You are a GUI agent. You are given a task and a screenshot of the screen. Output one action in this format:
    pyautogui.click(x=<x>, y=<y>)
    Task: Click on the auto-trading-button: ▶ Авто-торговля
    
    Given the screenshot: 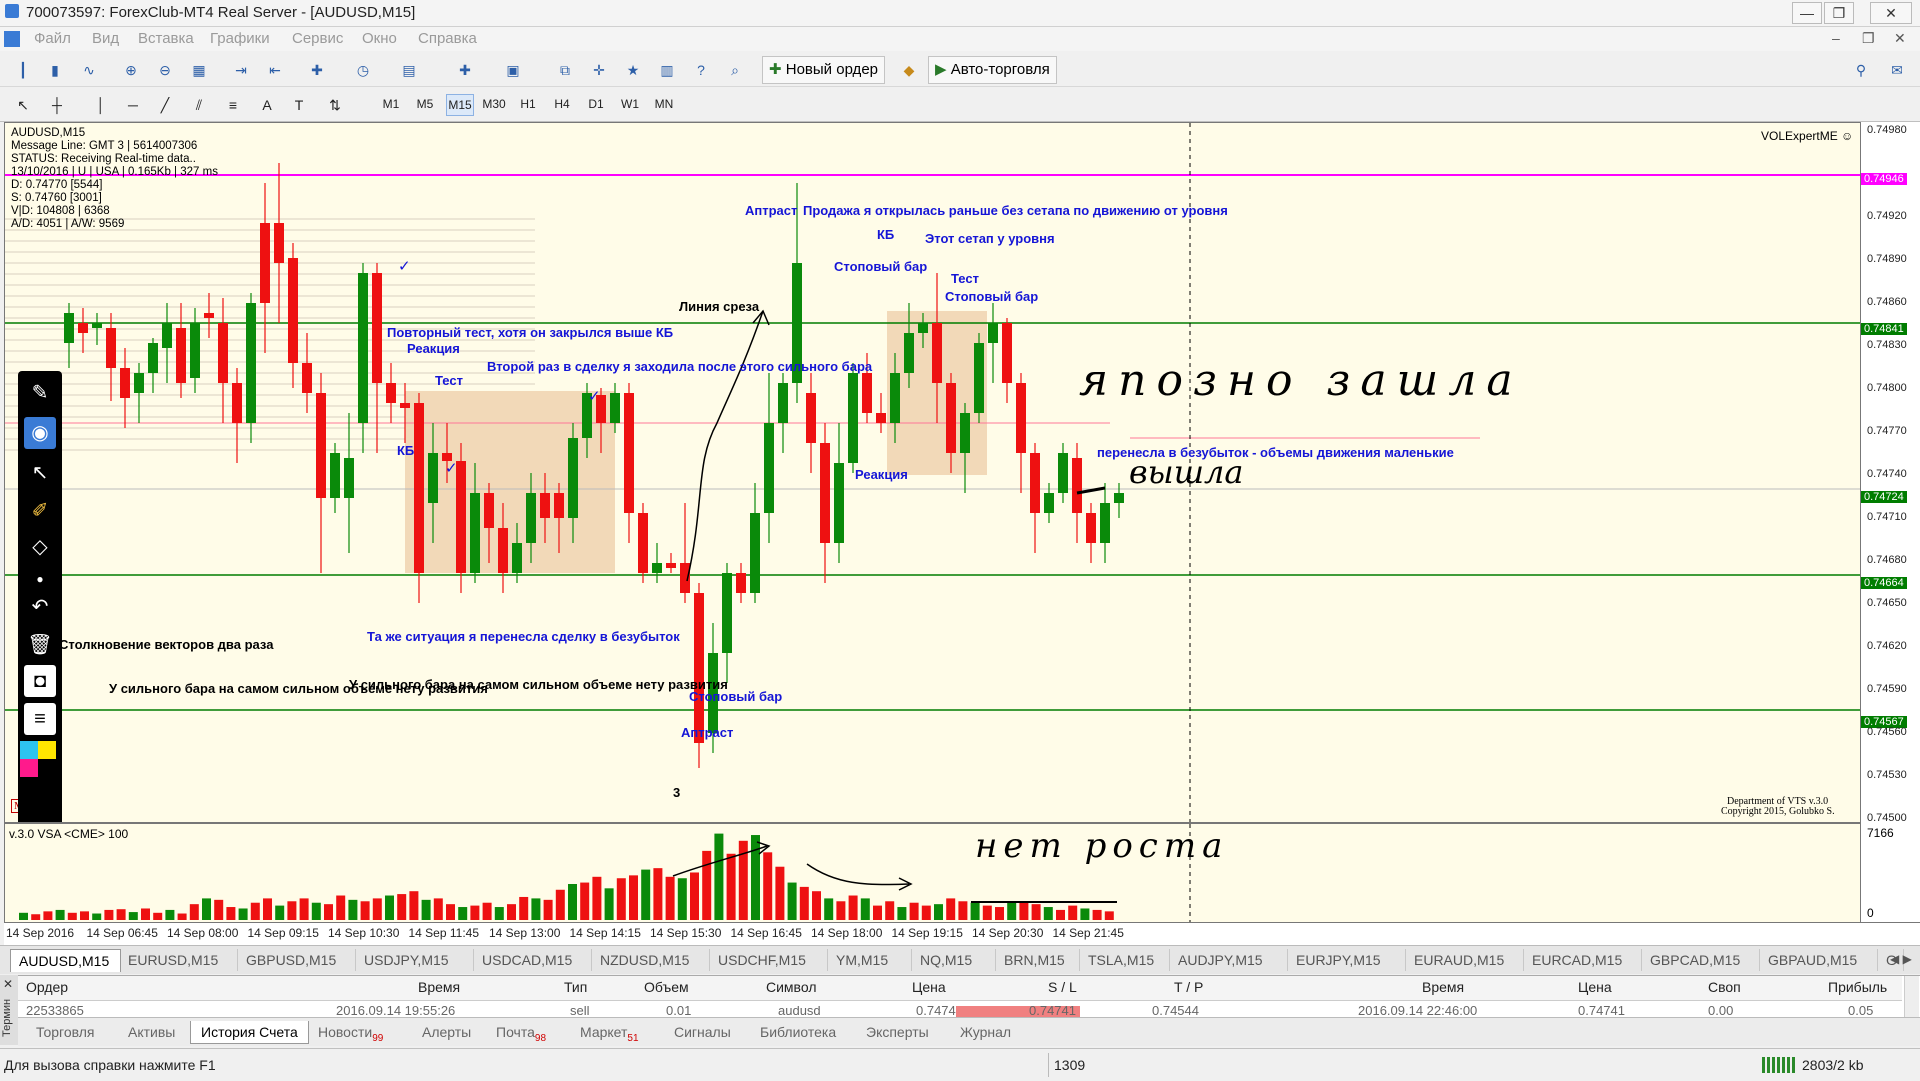 What is the action you would take?
    pyautogui.click(x=992, y=70)
    